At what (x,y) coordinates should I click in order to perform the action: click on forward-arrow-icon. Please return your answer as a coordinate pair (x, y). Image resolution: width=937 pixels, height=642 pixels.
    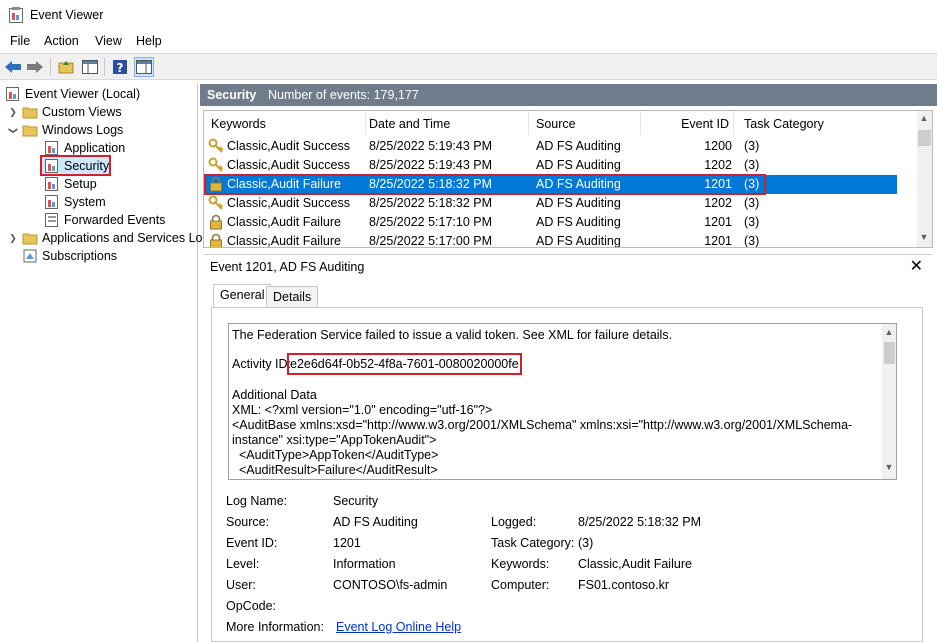
    Looking at the image, I should click on (35, 67).